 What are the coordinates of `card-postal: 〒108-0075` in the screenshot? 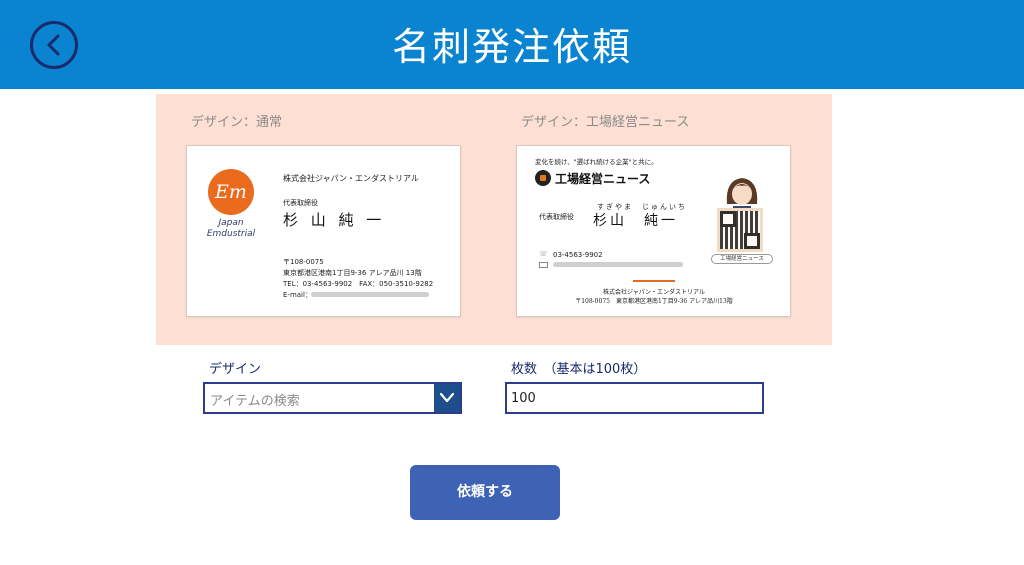 It's located at (303, 262).